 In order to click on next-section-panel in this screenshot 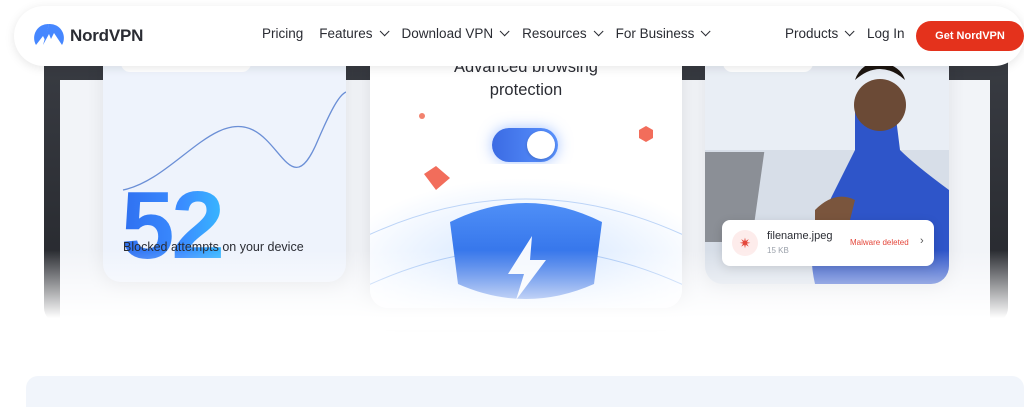, I will do `click(525, 391)`.